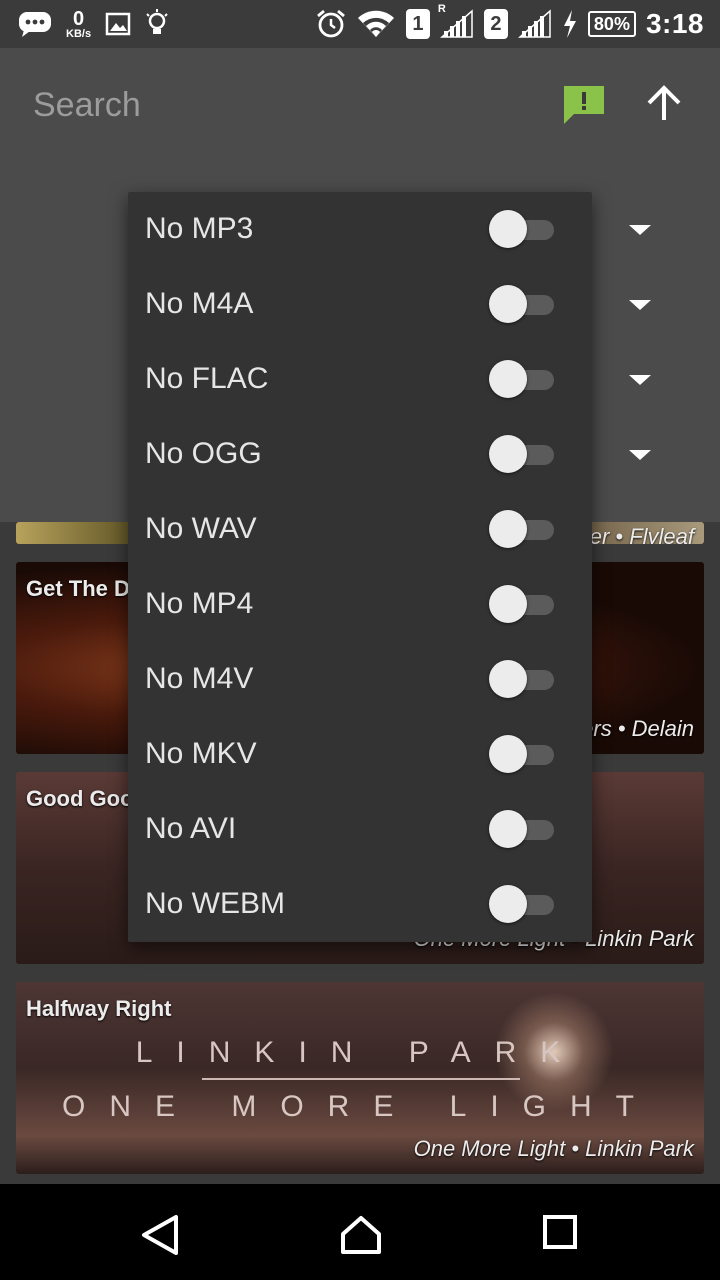 The height and width of the screenshot is (1280, 720). I want to click on roaming-indicator: R, so click(441, 9).